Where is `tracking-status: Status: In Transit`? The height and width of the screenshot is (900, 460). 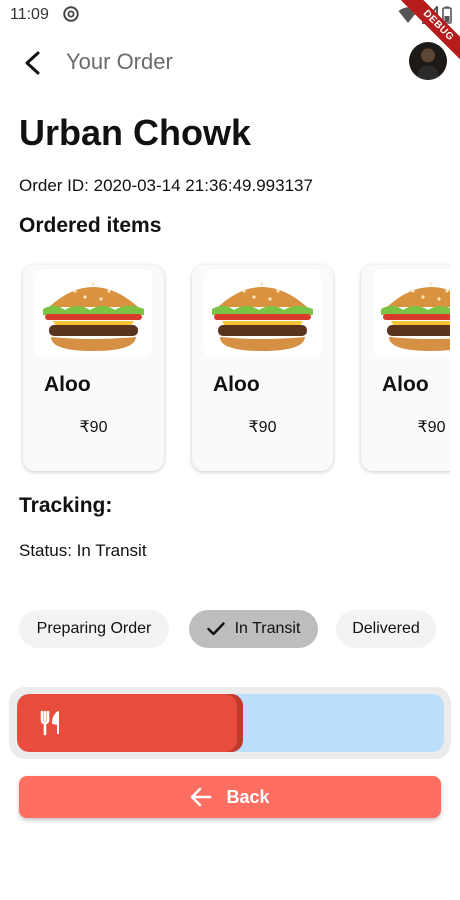
tracking-status: Status: In Transit is located at coordinates (83, 550).